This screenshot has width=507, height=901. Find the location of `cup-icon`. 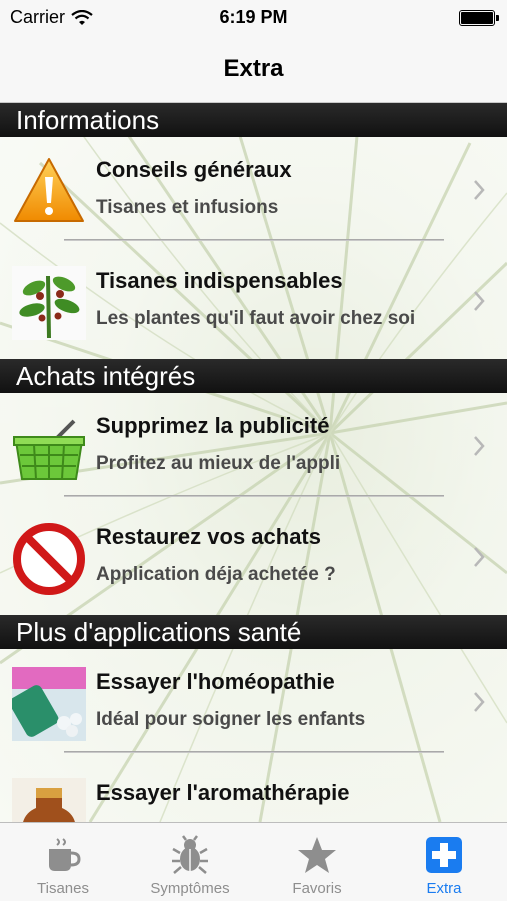

cup-icon is located at coordinates (65, 854).